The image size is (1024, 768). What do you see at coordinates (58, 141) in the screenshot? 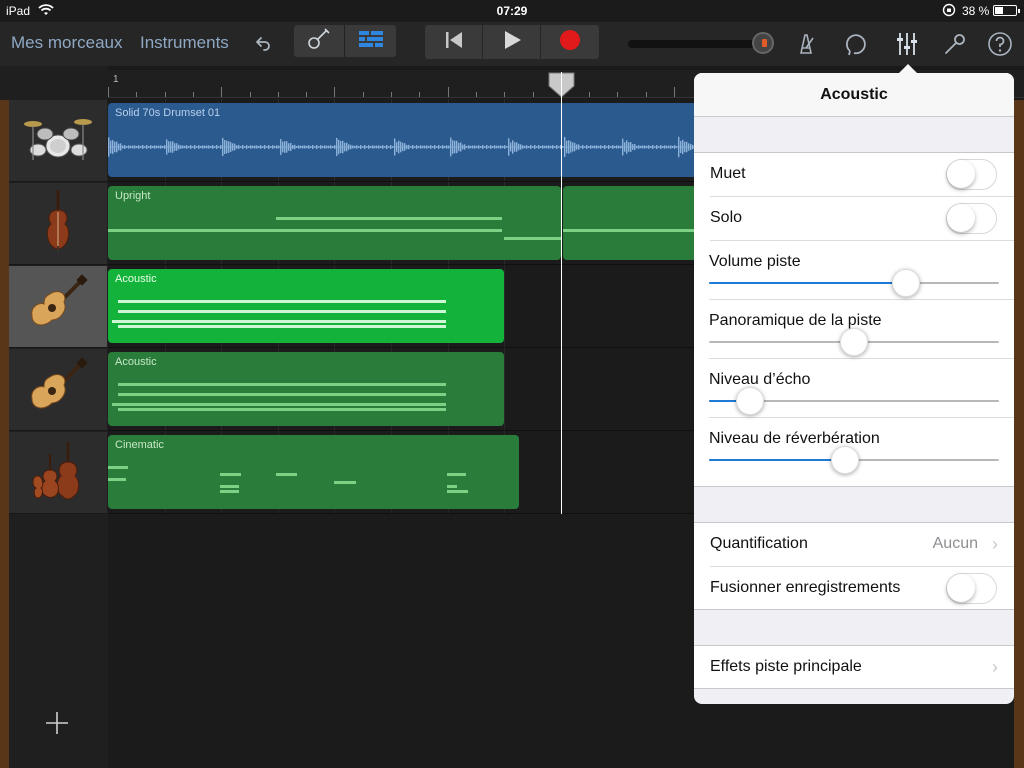
I see `track-header-drums` at bounding box center [58, 141].